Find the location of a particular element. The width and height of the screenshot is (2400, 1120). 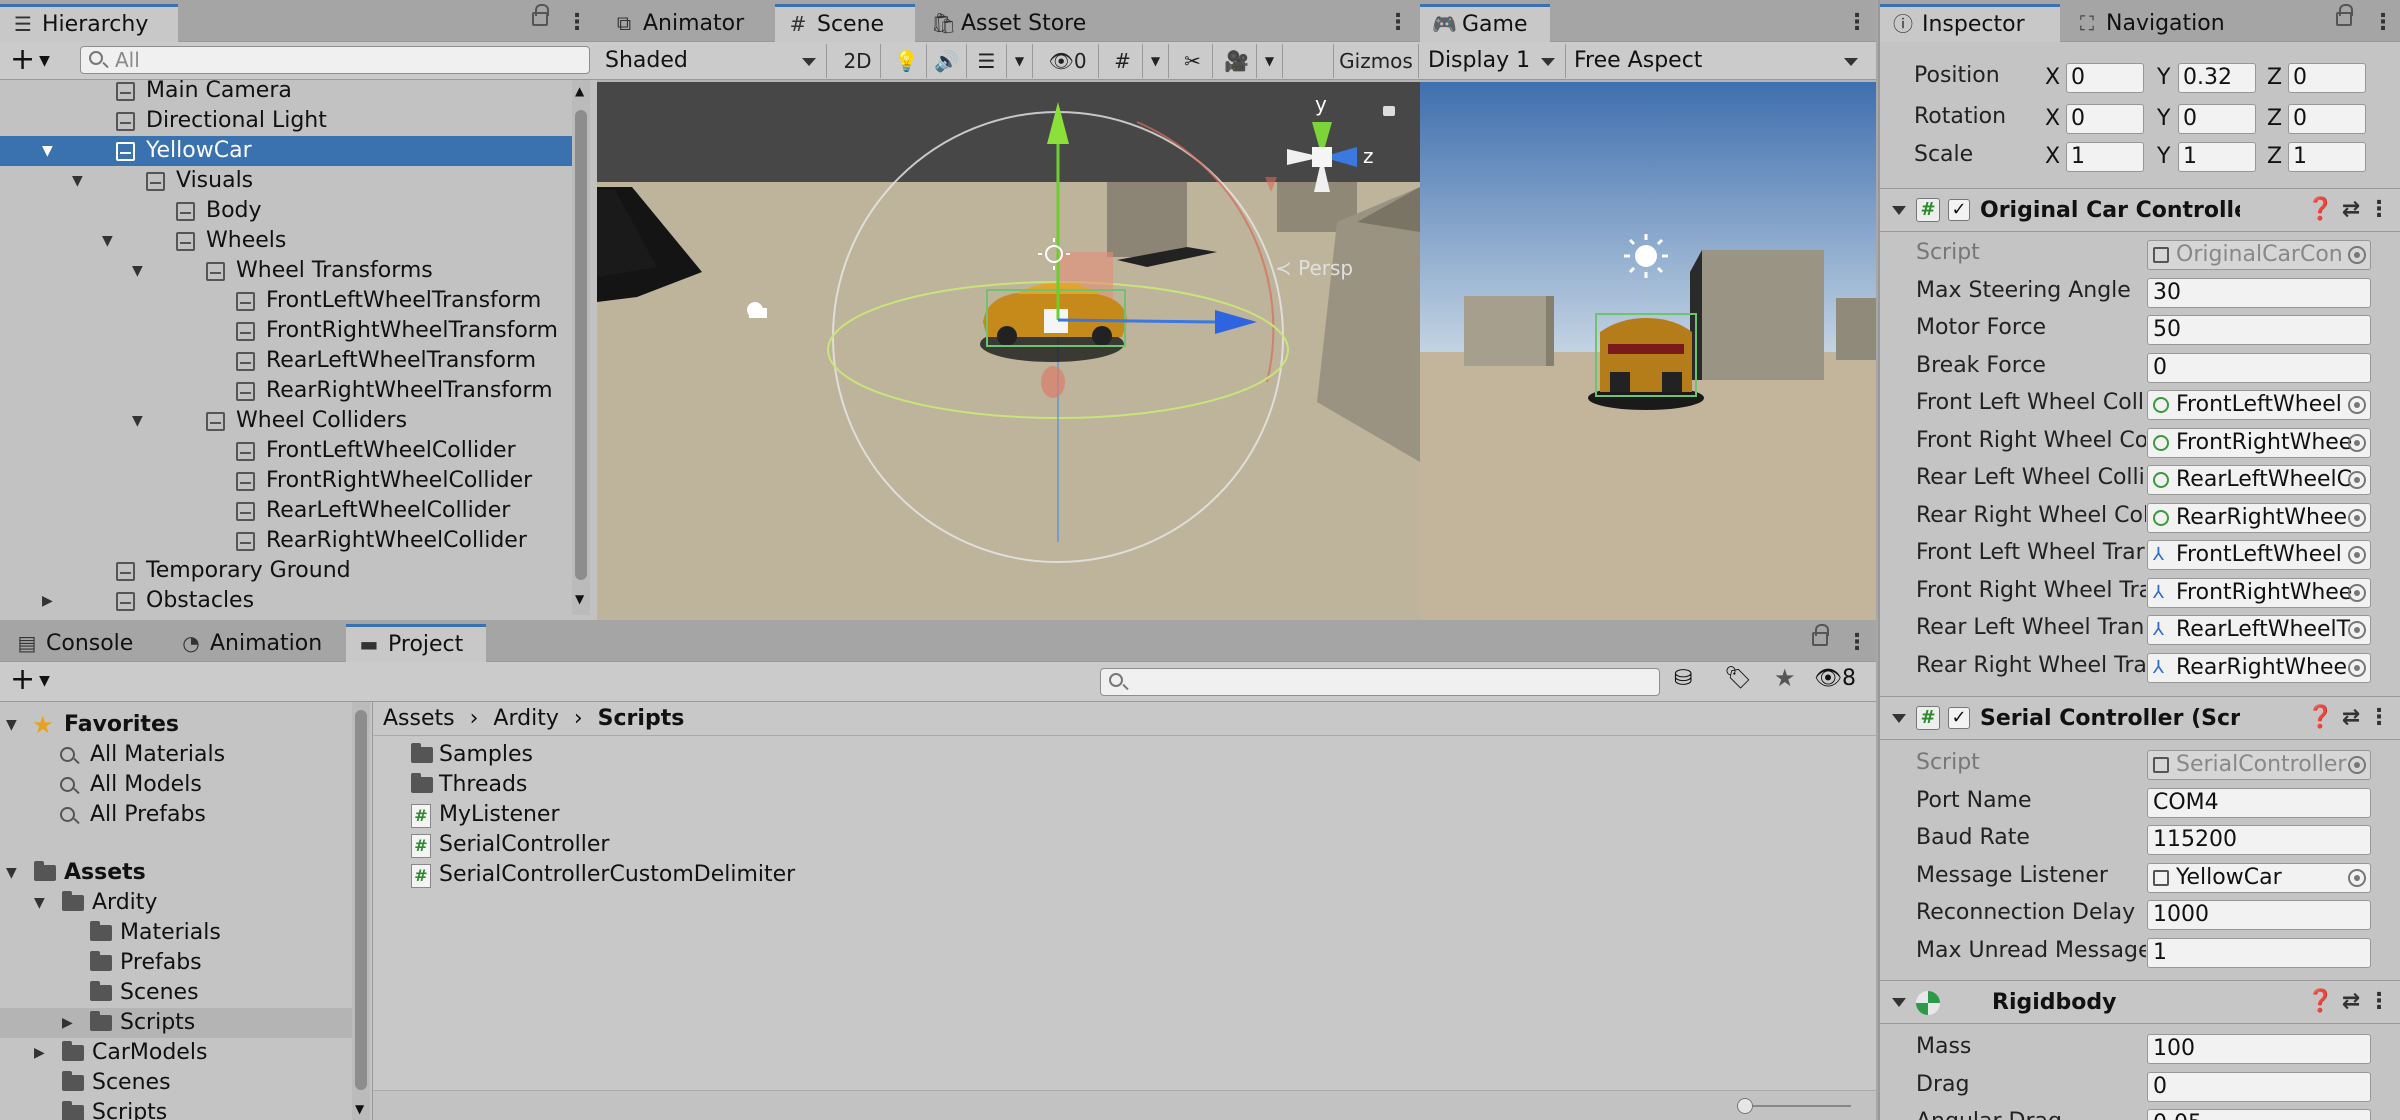

value-field: 0.05 is located at coordinates (2259, 1114).